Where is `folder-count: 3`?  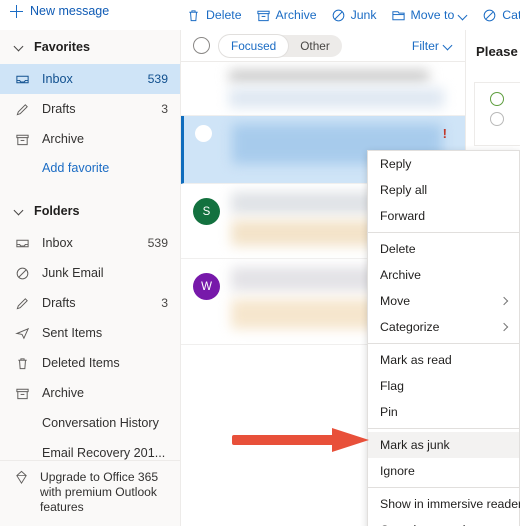
folder-count: 3 is located at coordinates (164, 303).